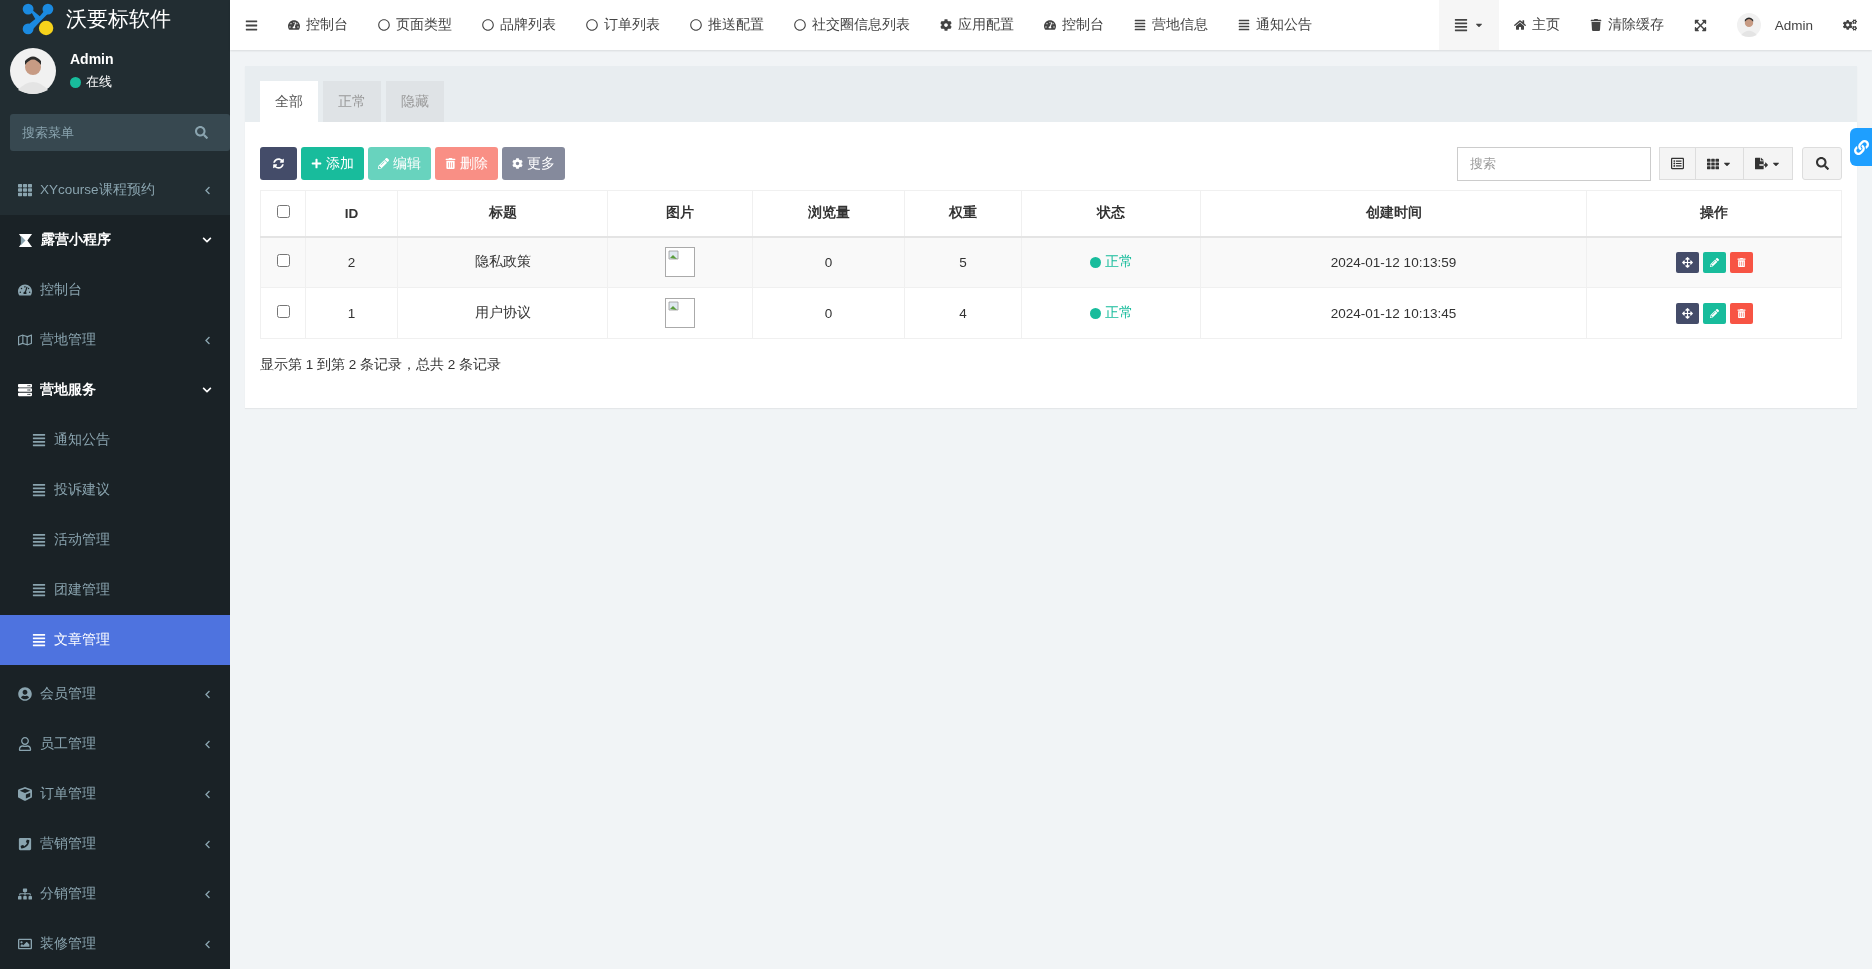  I want to click on nav-tab: 页面类型, so click(415, 25).